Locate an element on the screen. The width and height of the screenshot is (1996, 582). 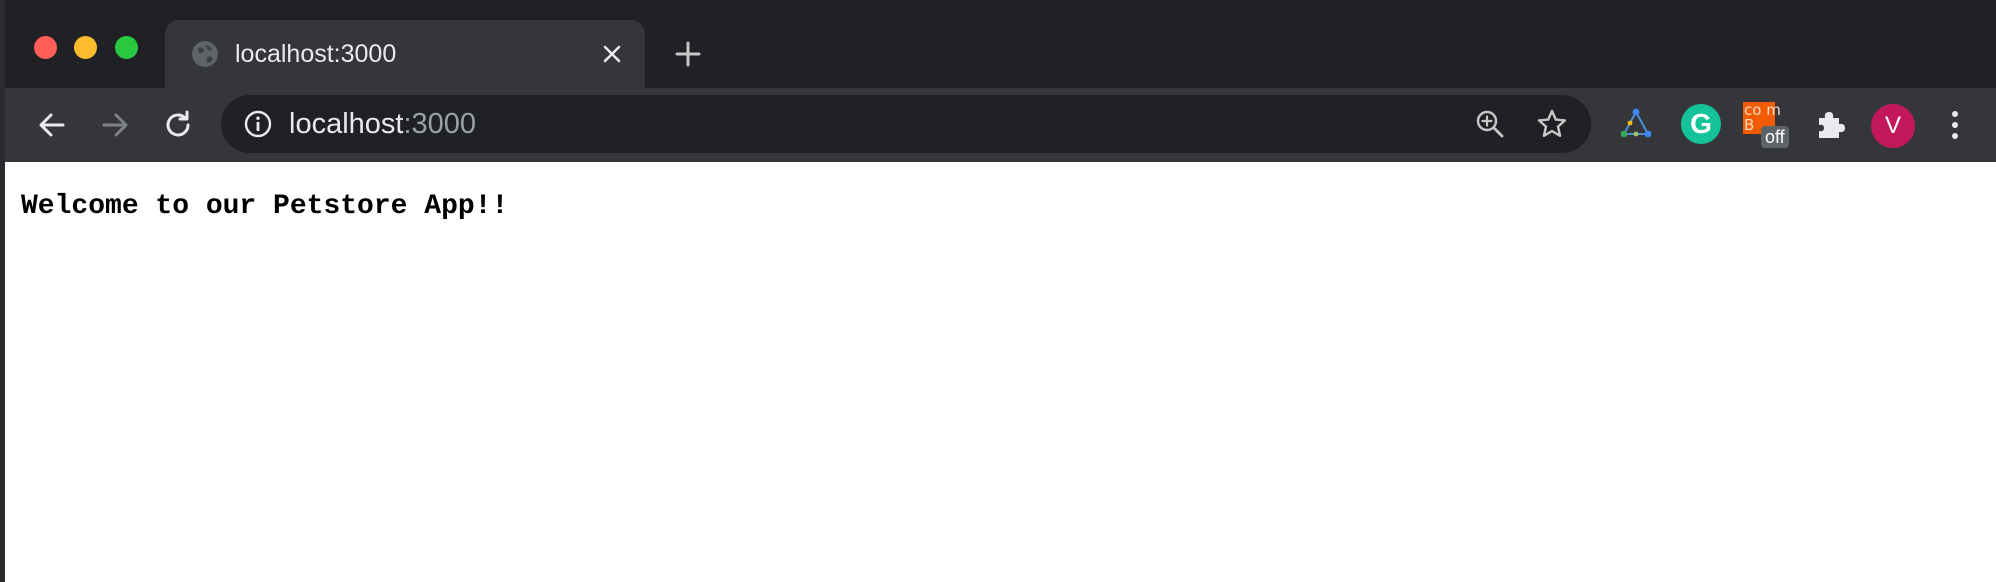
tab-title: localhost:3000 is located at coordinates (316, 54).